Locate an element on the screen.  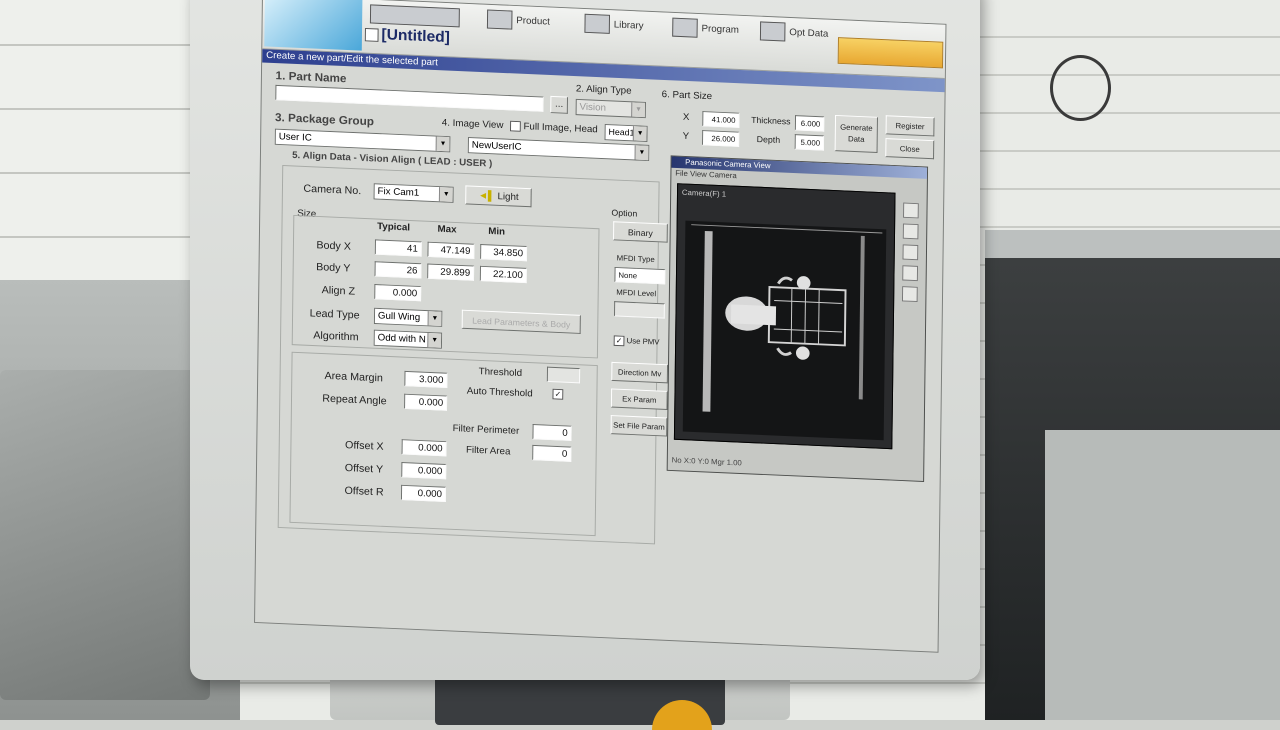
binary-button: Binary is located at coordinates (640, 232).